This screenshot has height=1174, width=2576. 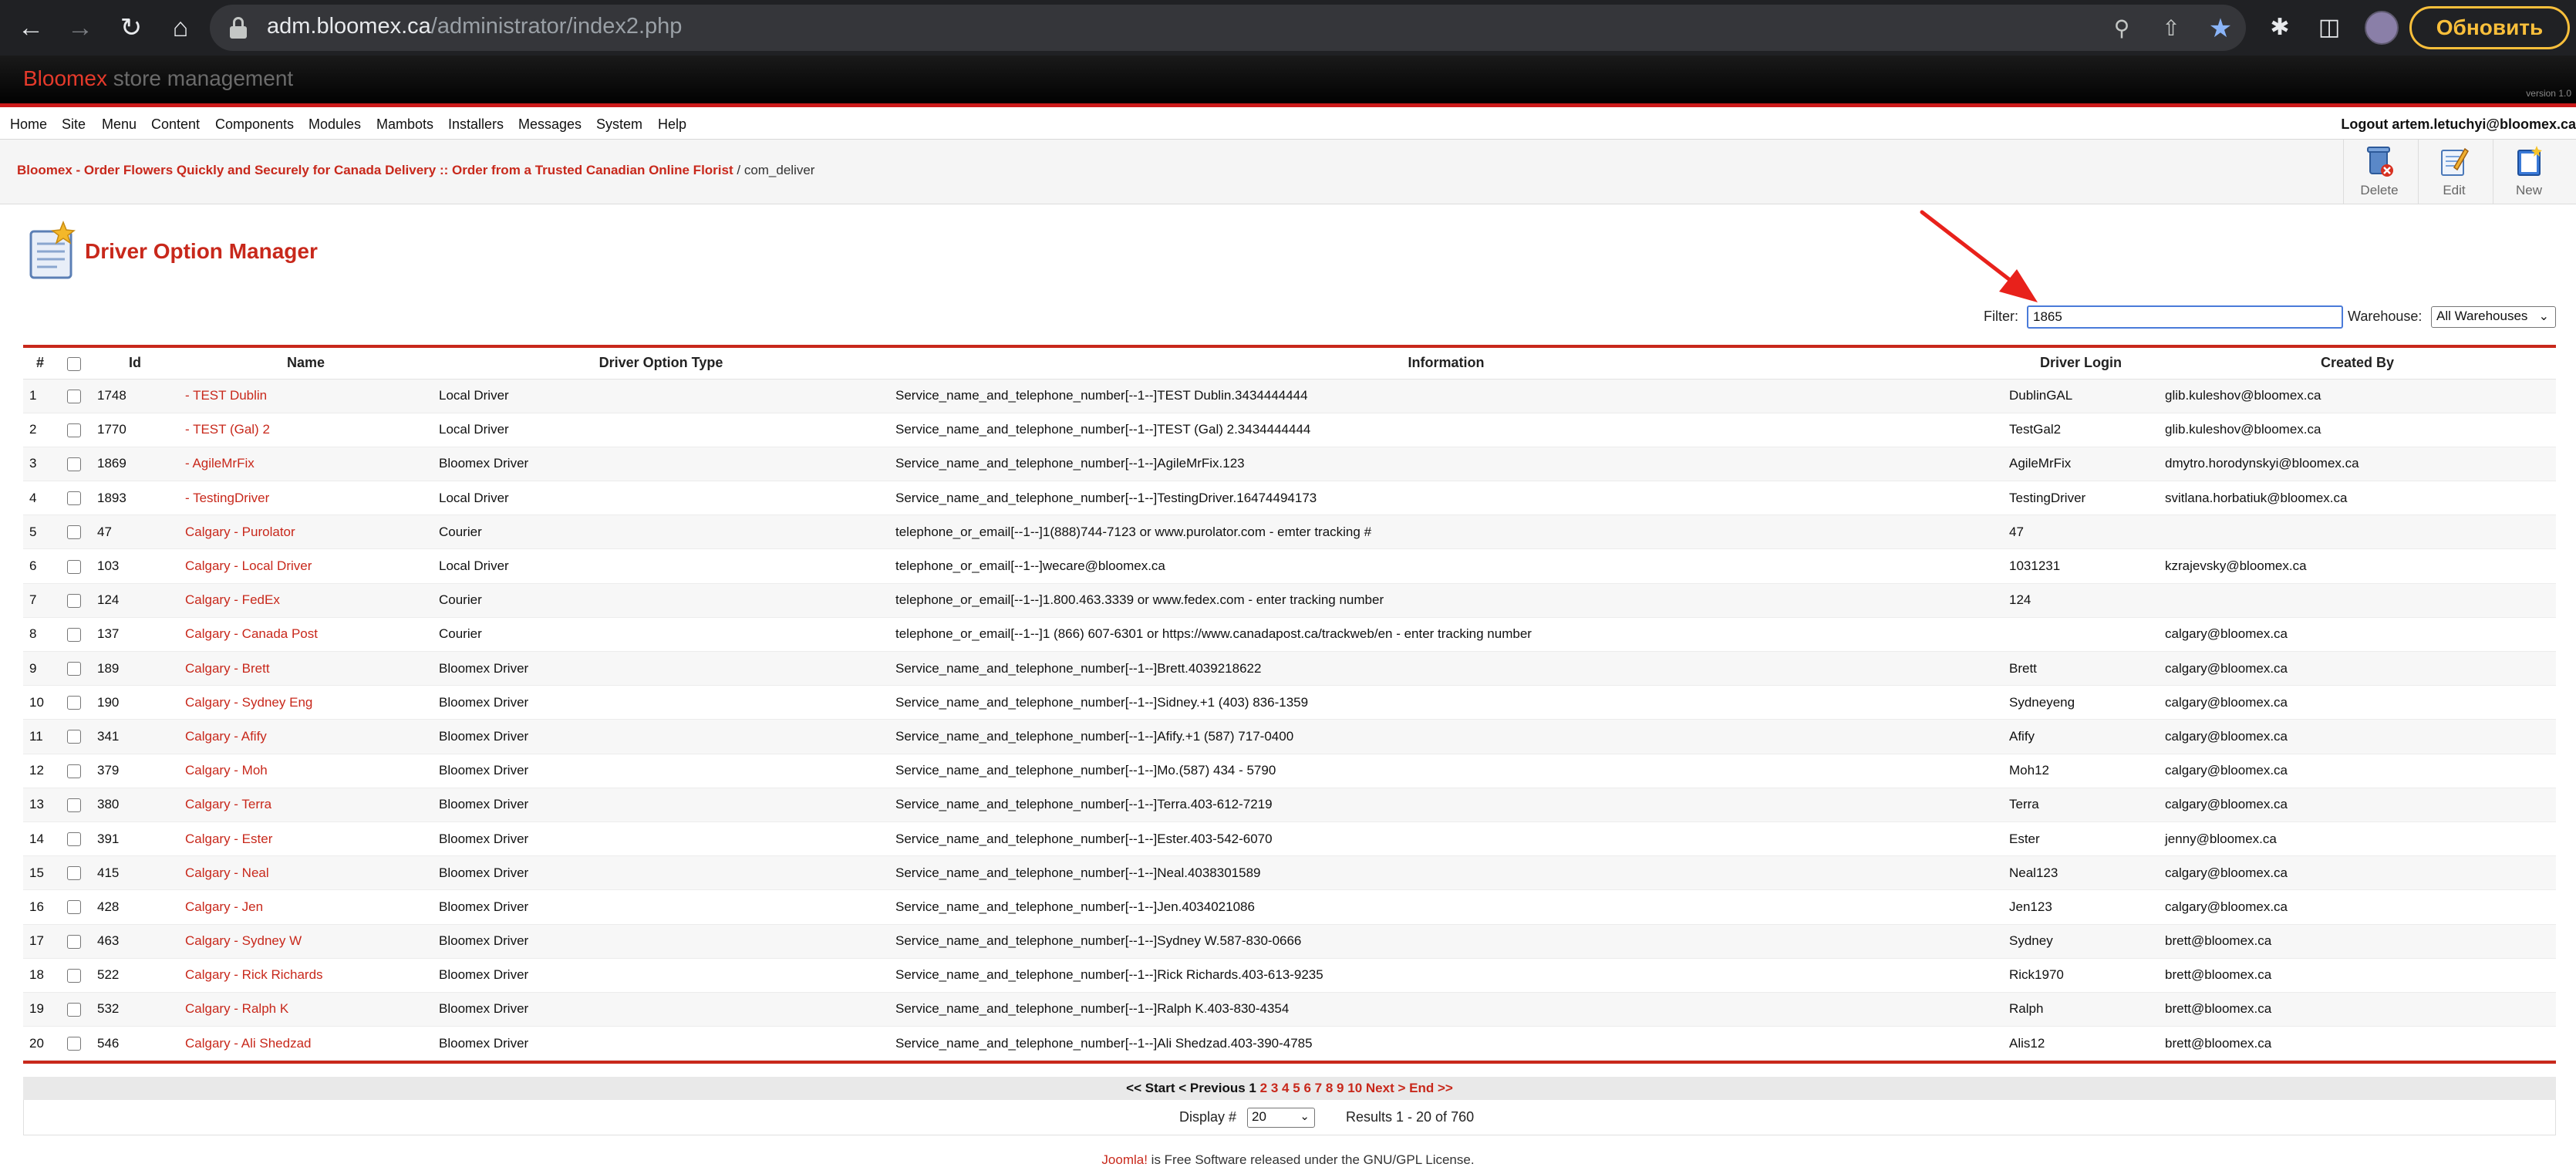 I want to click on cell-name-link: Calgary - Brett, so click(x=306, y=669).